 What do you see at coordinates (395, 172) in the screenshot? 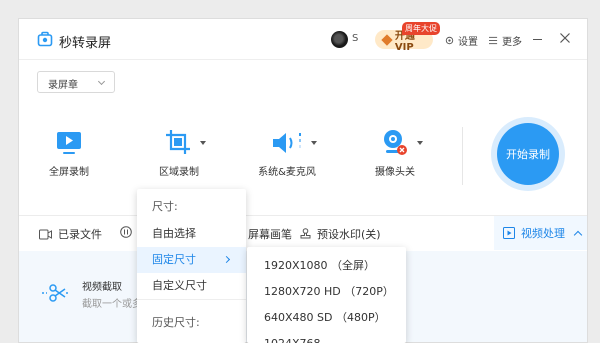
I see `tool-label: 摄像头关` at bounding box center [395, 172].